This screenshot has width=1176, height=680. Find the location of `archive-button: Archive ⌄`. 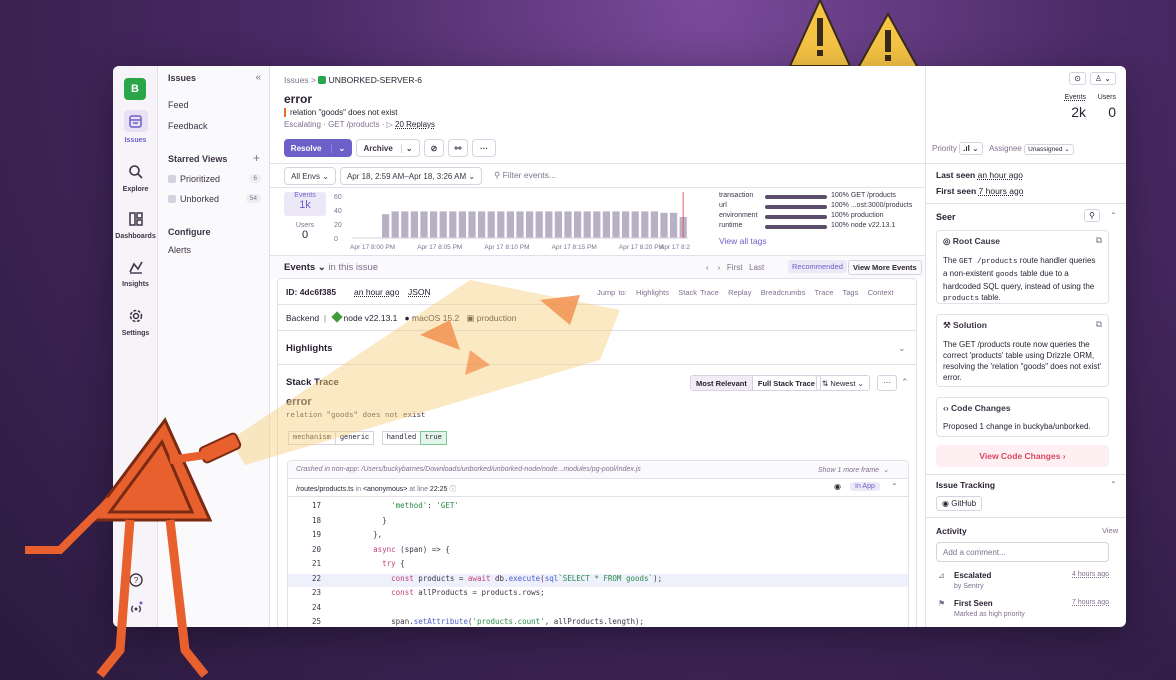

archive-button: Archive ⌄ is located at coordinates (388, 148).